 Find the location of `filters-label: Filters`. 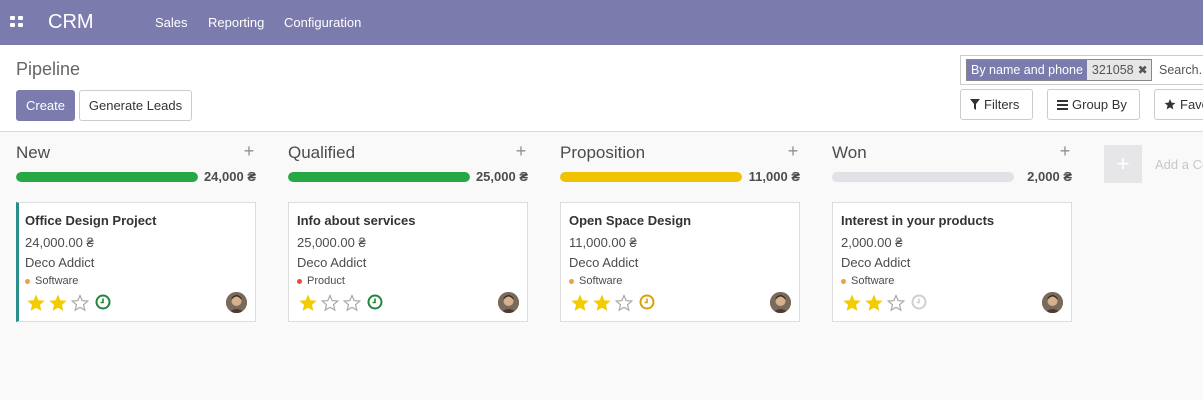

filters-label: Filters is located at coordinates (1002, 104).